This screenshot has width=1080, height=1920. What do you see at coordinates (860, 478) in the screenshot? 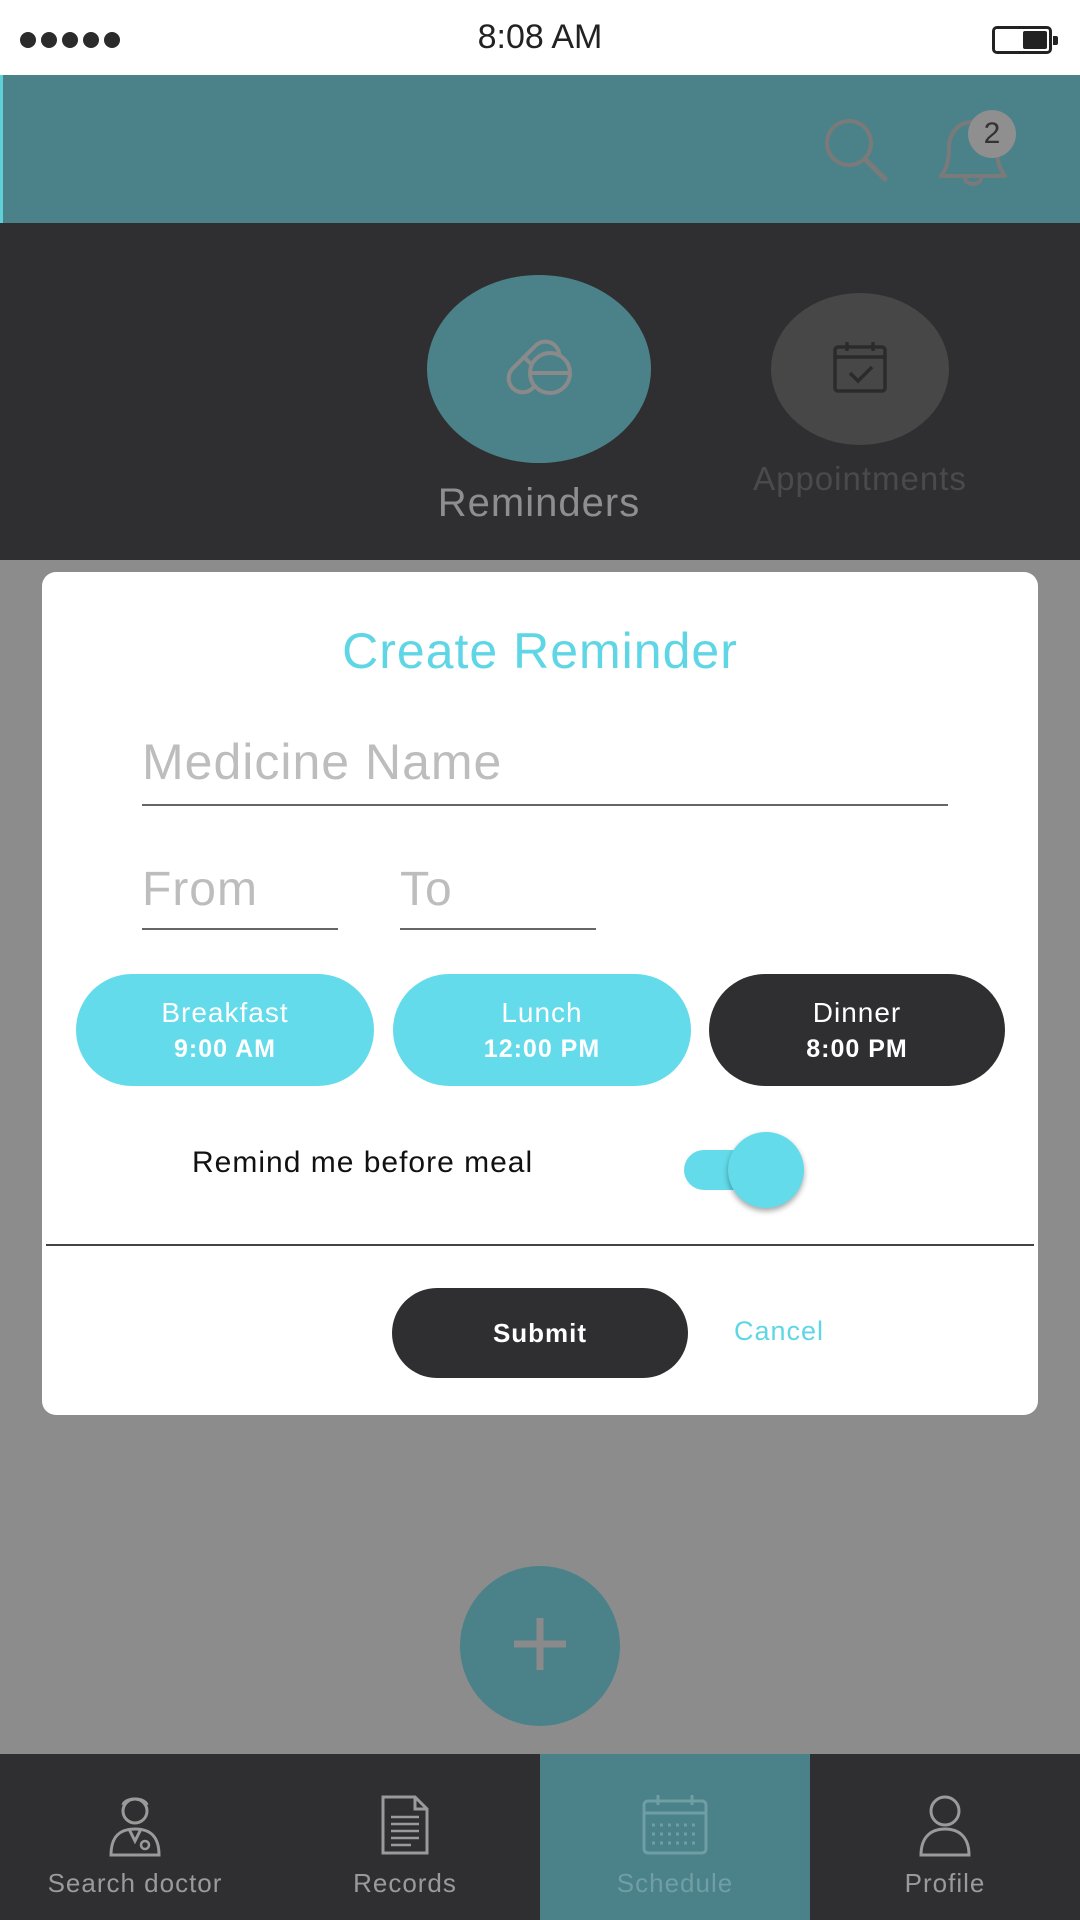
I see `tab-appointments-label: Appointments` at bounding box center [860, 478].